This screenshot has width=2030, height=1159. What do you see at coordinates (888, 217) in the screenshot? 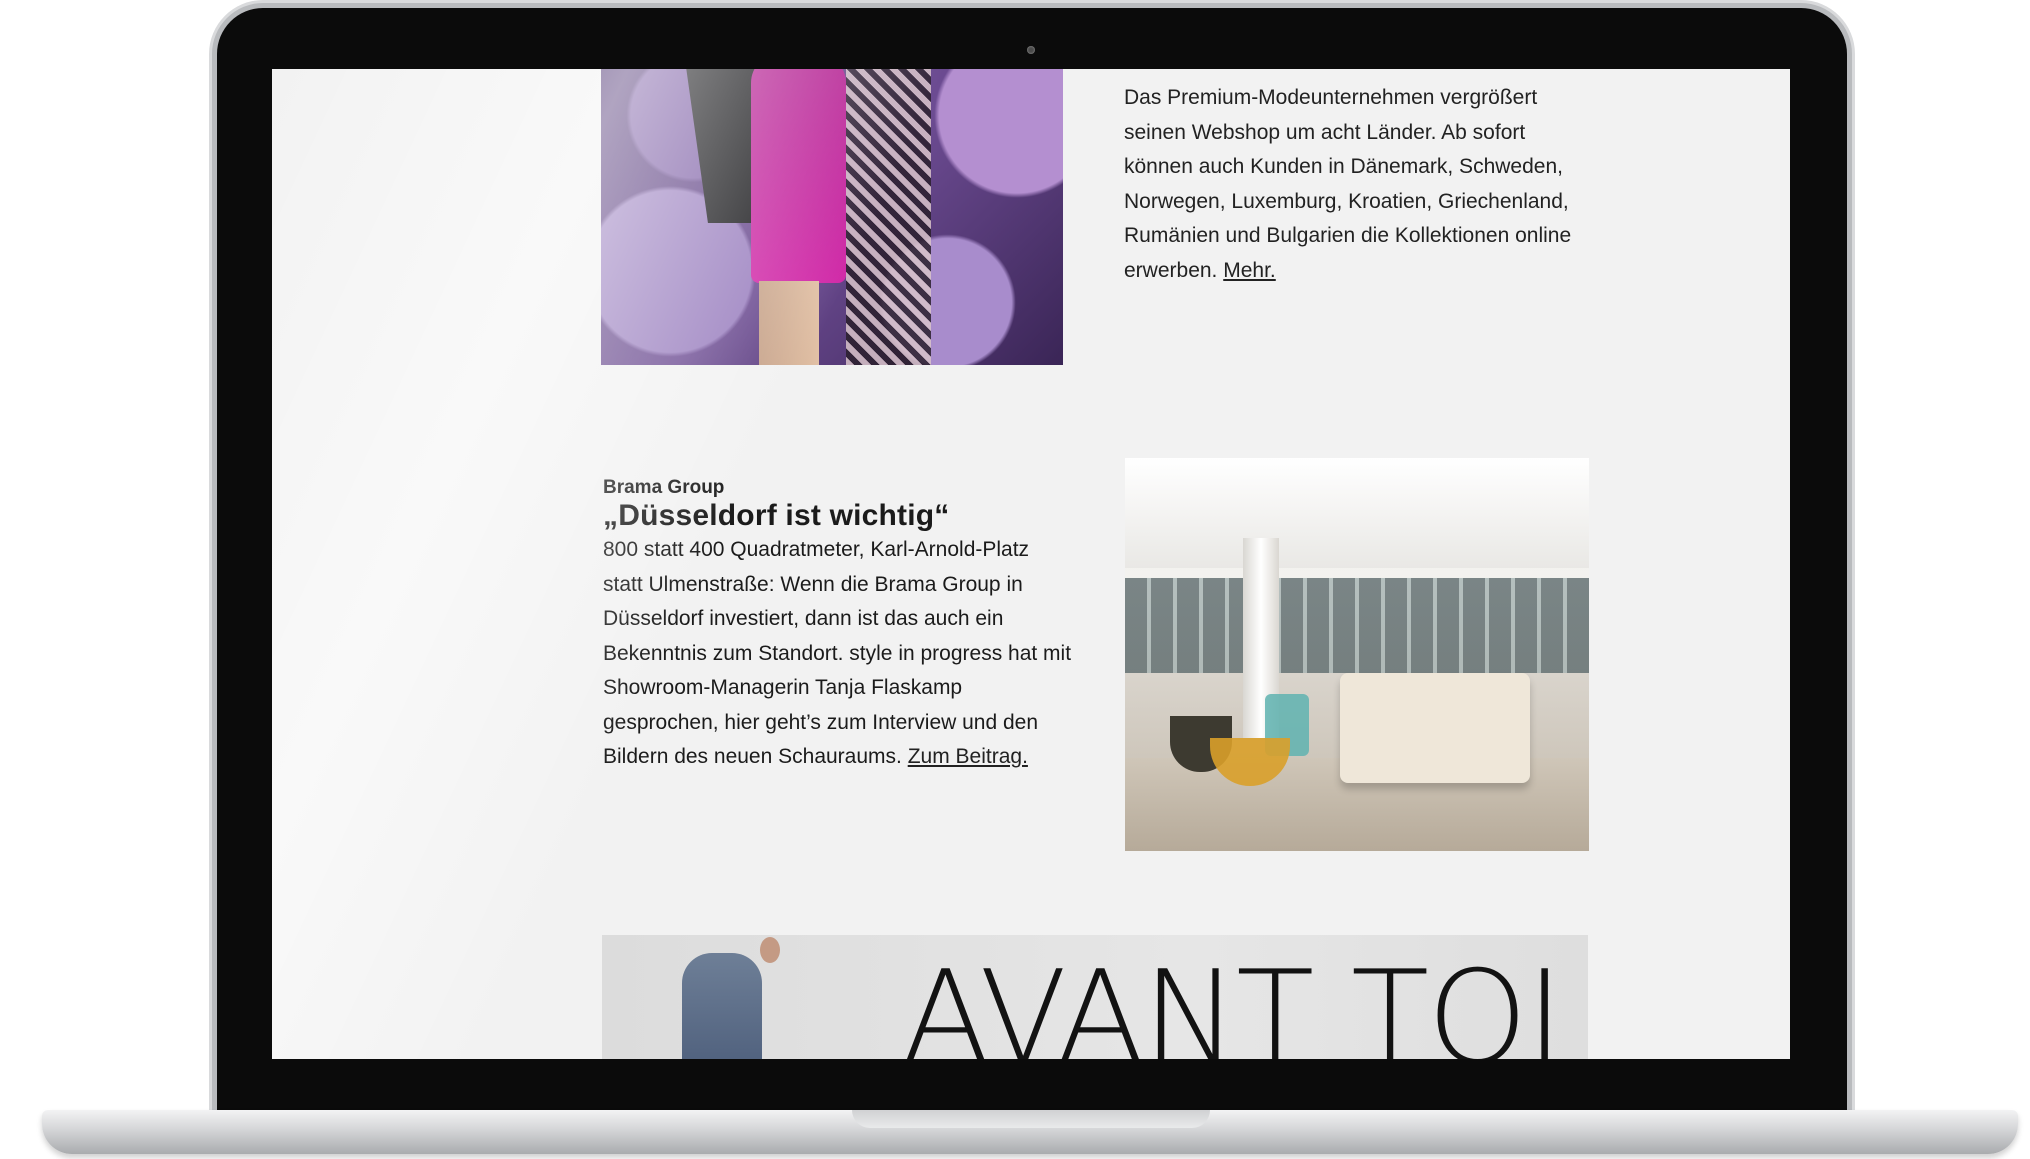
I see `patterned-outfit` at bounding box center [888, 217].